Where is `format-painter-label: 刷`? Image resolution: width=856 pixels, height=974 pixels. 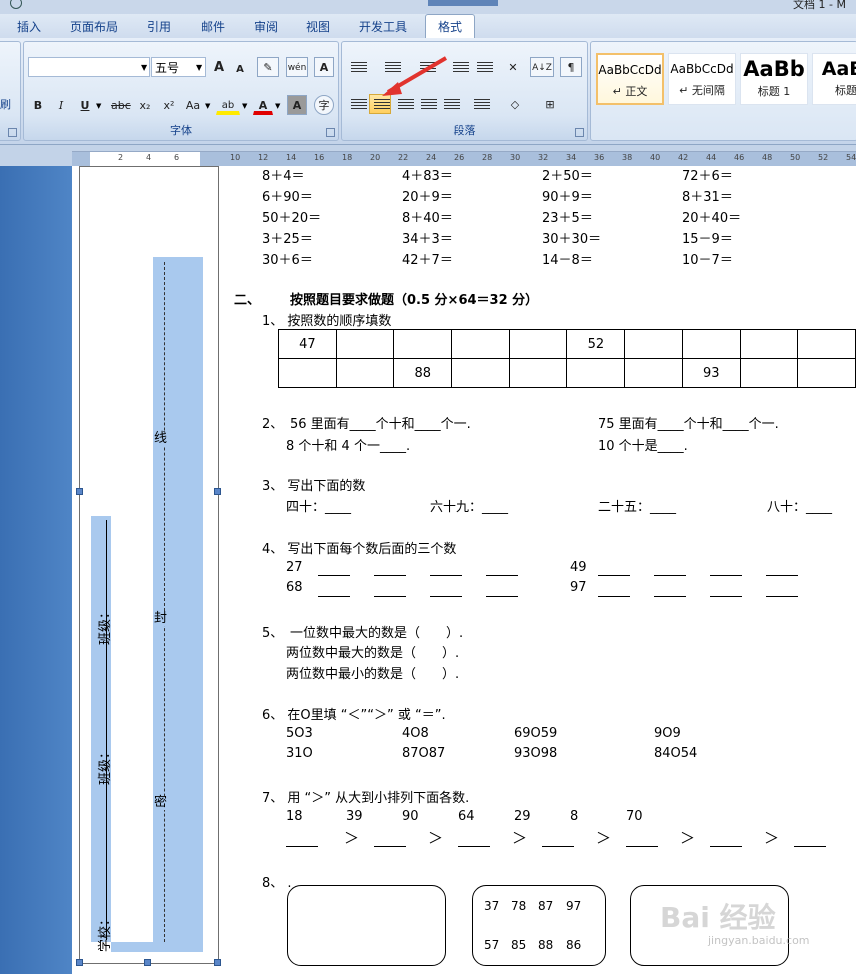
format-painter-label: 刷 is located at coordinates (5, 104).